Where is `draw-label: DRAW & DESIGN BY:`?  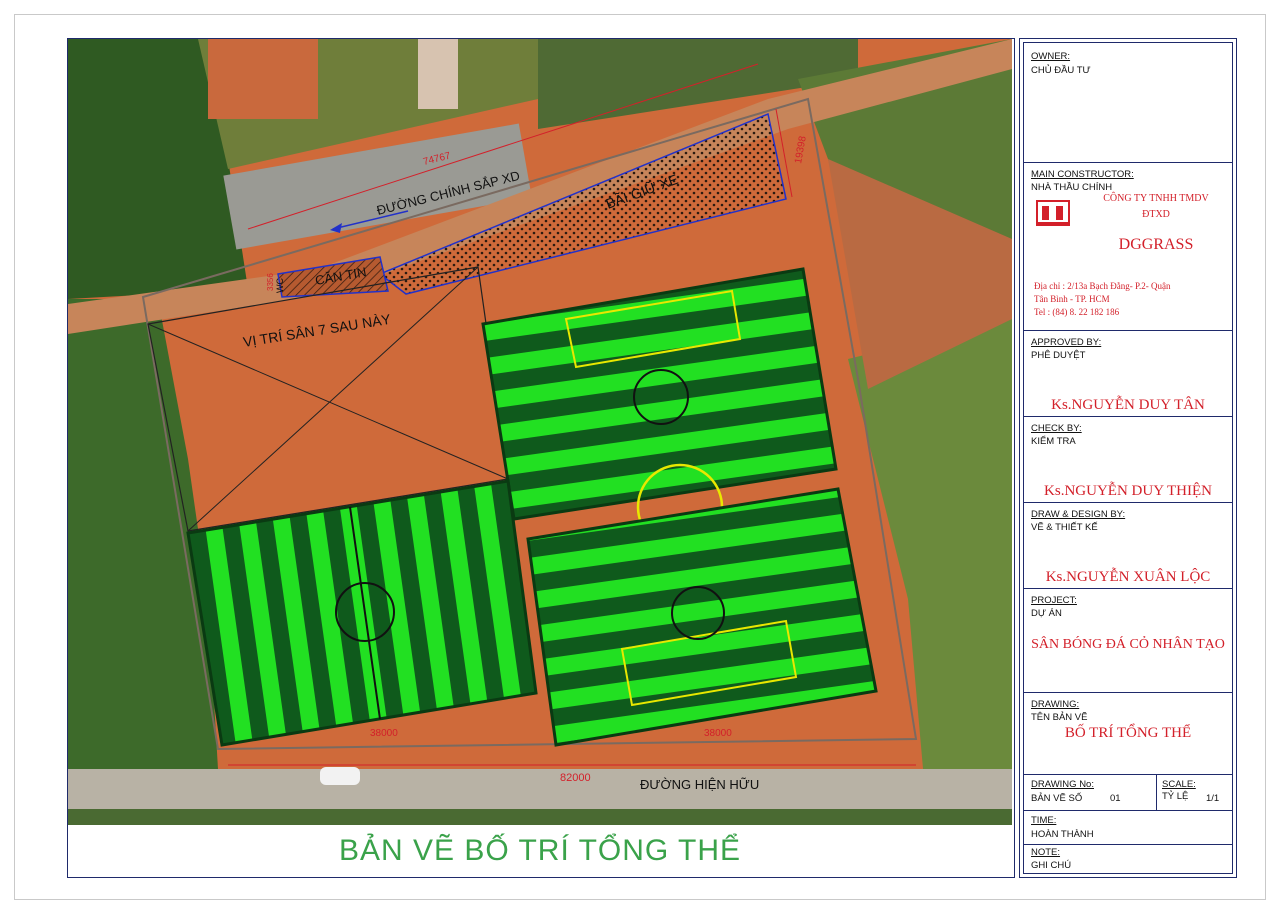
draw-label: DRAW & DESIGN BY: is located at coordinates (1078, 514).